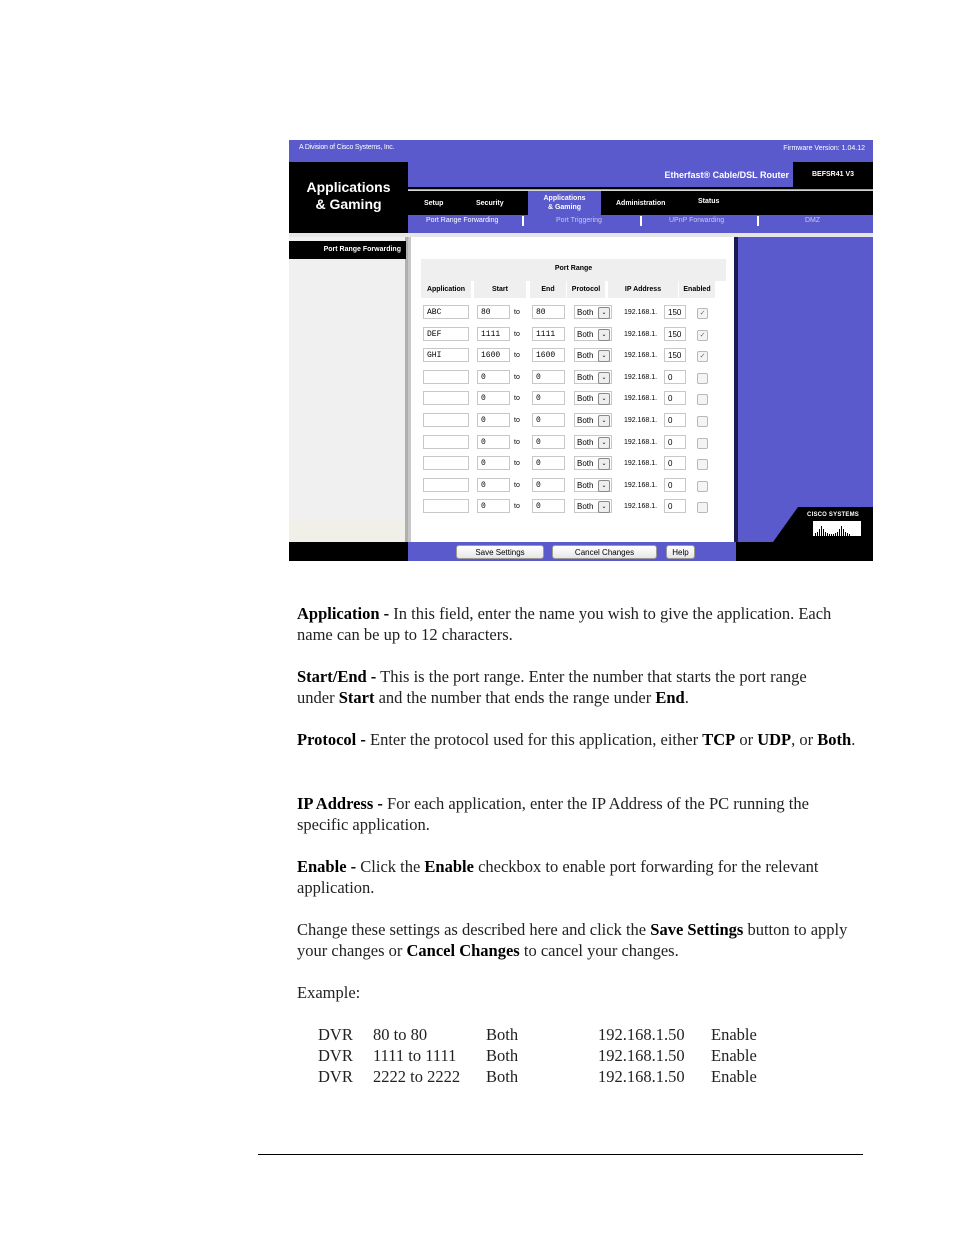 This screenshot has height=1235, width=954. Describe the element at coordinates (579, 220) in the screenshot. I see `subtab-port-triggering: Port Triggering` at that location.